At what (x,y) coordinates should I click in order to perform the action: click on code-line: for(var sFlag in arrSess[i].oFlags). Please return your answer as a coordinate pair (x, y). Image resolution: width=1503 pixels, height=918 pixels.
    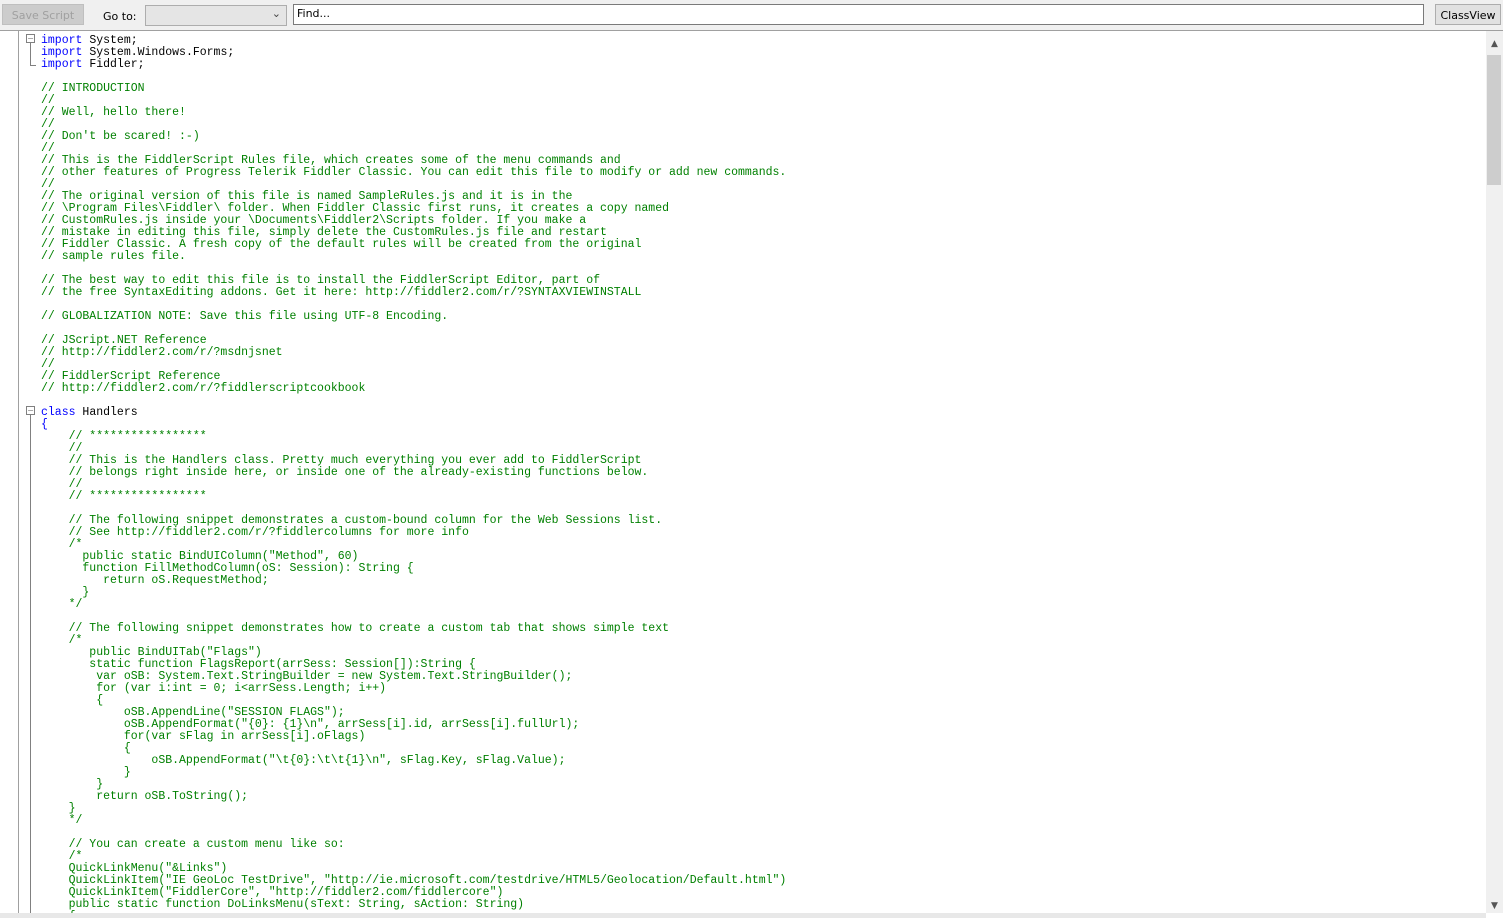
    Looking at the image, I should click on (413, 737).